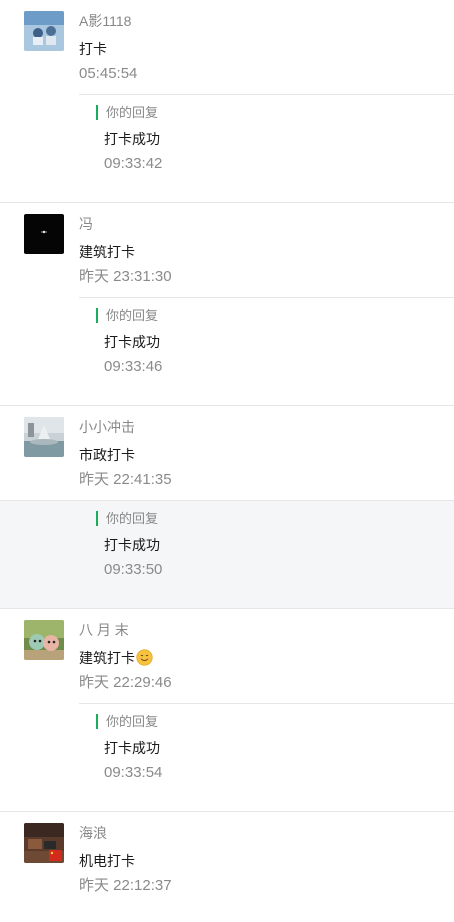 This screenshot has width=454, height=922. What do you see at coordinates (227, 554) in the screenshot?
I see `reply-block: 你的回复 打卡成功 09:33:50` at bounding box center [227, 554].